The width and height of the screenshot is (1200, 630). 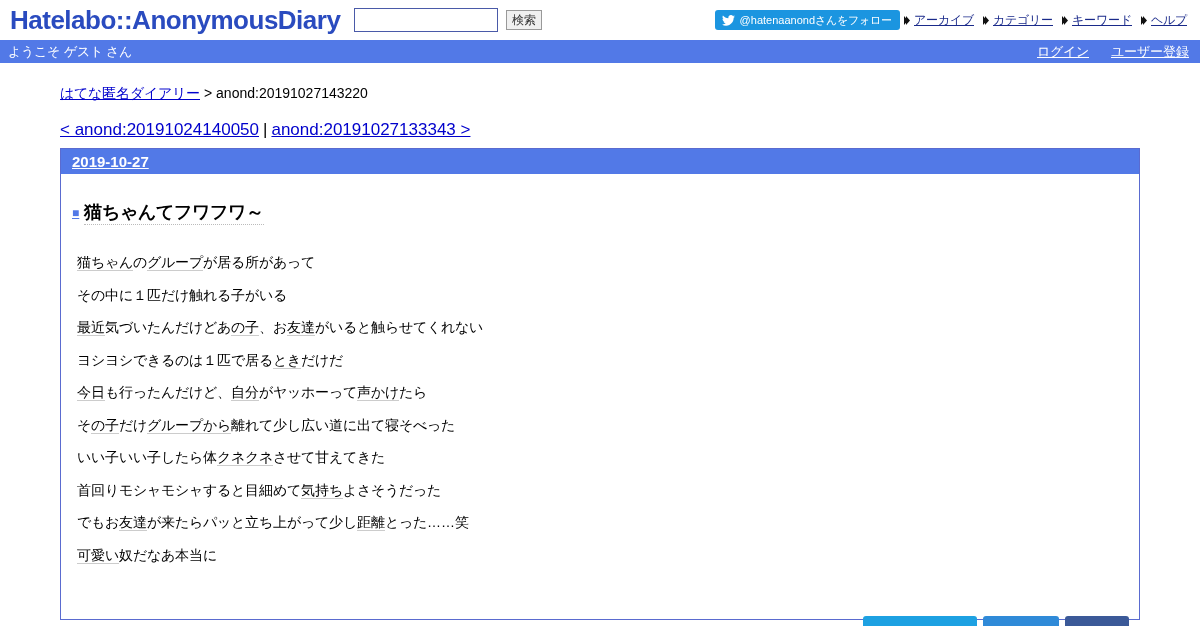 I want to click on breadcrumb-link: はてな匿名ダイアリー, so click(x=130, y=94).